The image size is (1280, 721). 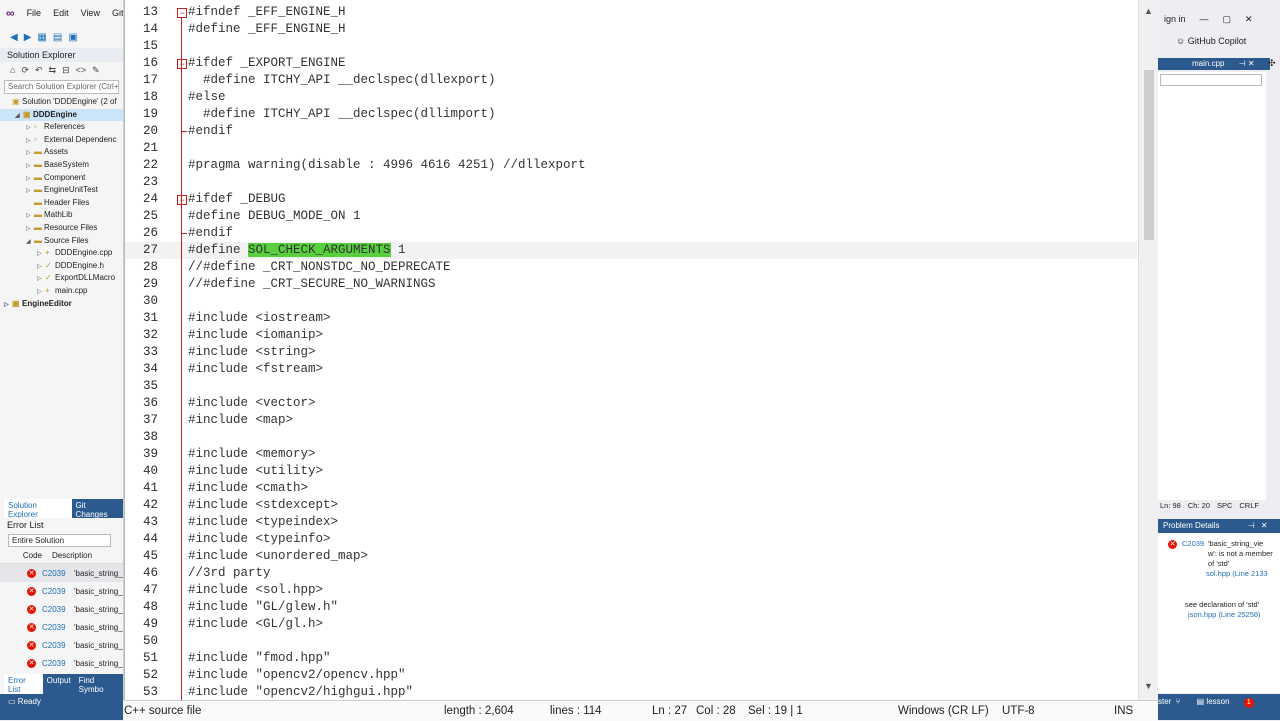 I want to click on close-icon: ✕, so click(x=1249, y=19).